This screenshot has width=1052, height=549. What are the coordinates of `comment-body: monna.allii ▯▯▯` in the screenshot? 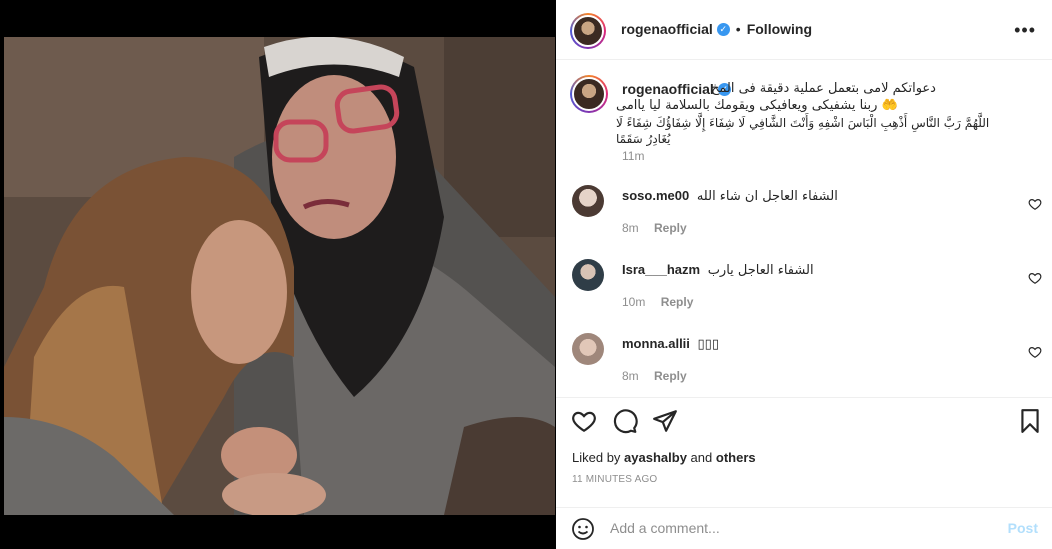 It's located at (670, 344).